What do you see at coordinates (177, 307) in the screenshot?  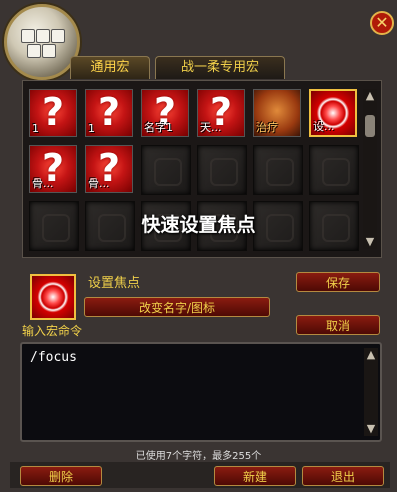 I see `change-name-icon-button: 改变名字/图标` at bounding box center [177, 307].